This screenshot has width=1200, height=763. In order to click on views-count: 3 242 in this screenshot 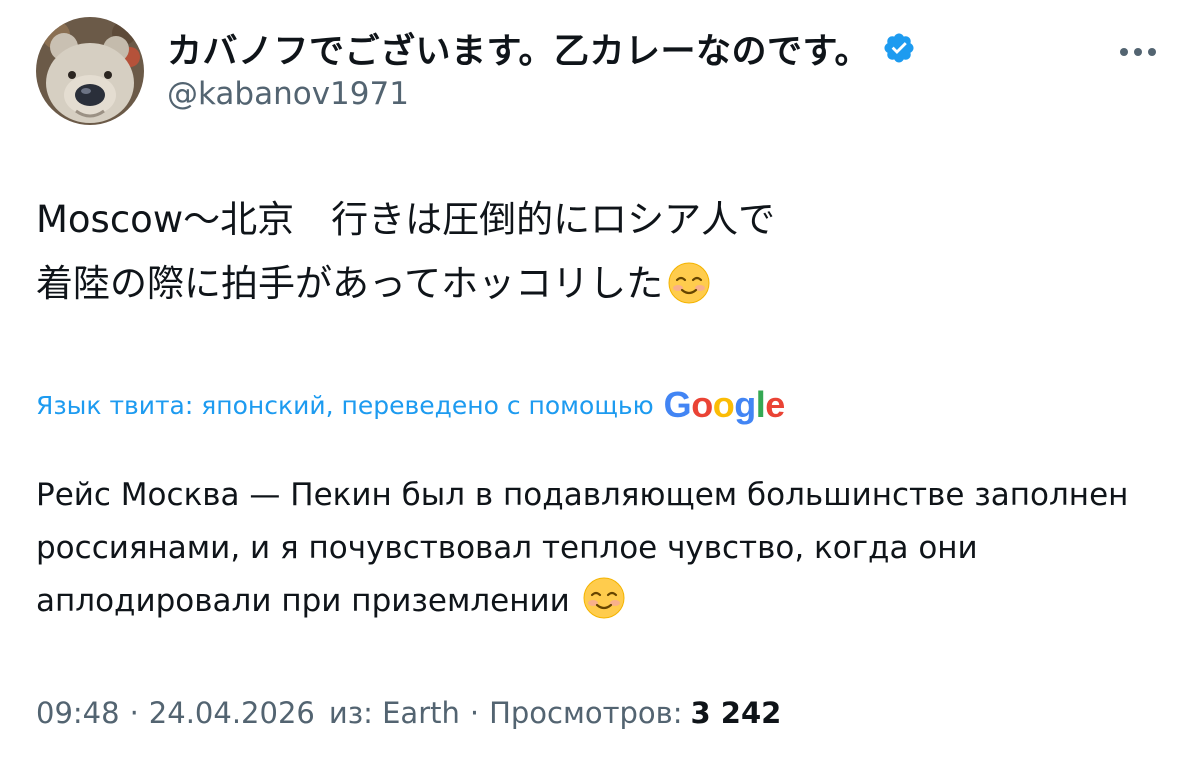, I will do `click(736, 713)`.